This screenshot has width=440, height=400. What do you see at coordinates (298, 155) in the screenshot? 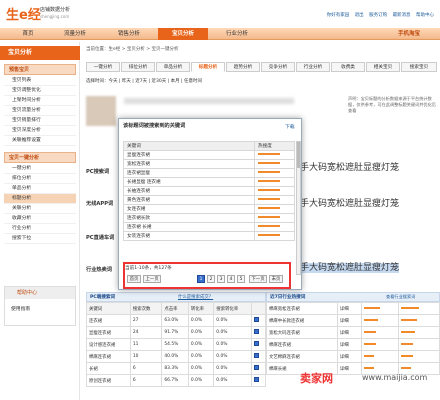
I see `scroll-thumb` at bounding box center [298, 155].